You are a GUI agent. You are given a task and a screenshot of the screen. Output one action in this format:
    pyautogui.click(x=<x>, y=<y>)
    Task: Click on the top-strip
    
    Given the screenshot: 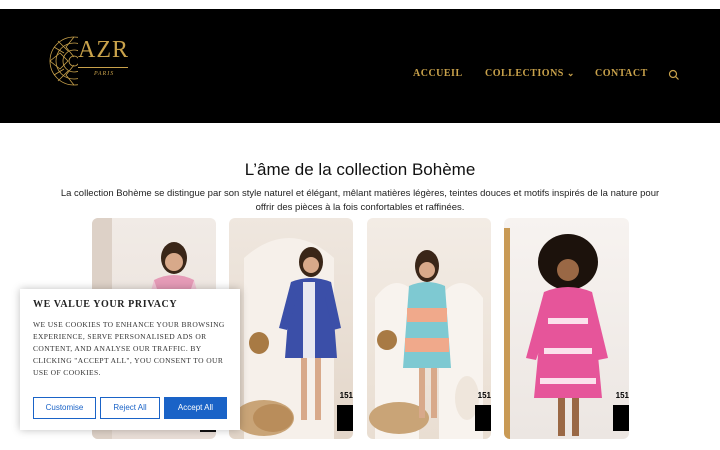 What is the action you would take?
    pyautogui.click(x=360, y=4)
    